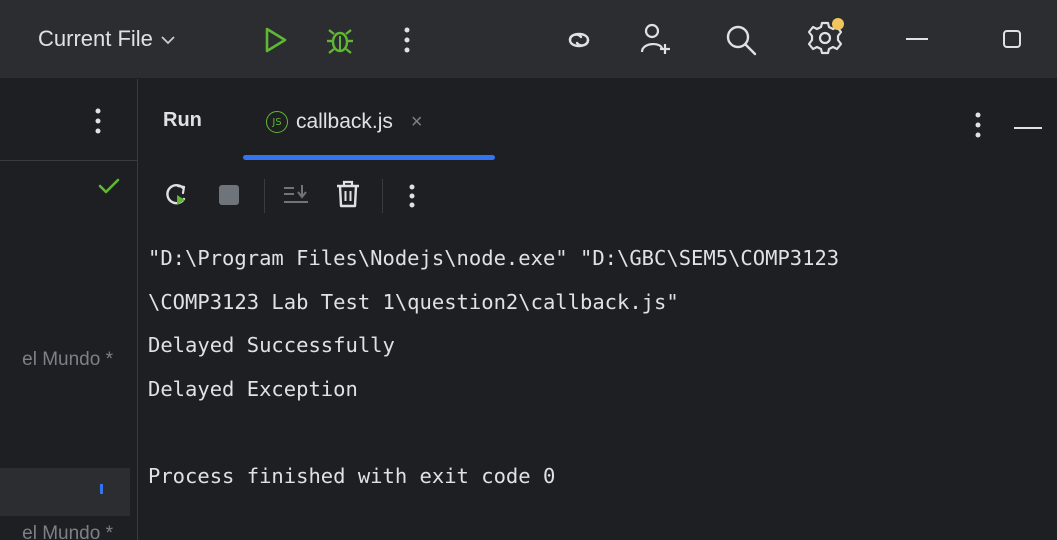 The height and width of the screenshot is (540, 1057). What do you see at coordinates (1029, 123) in the screenshot?
I see `hide-panel-icon` at bounding box center [1029, 123].